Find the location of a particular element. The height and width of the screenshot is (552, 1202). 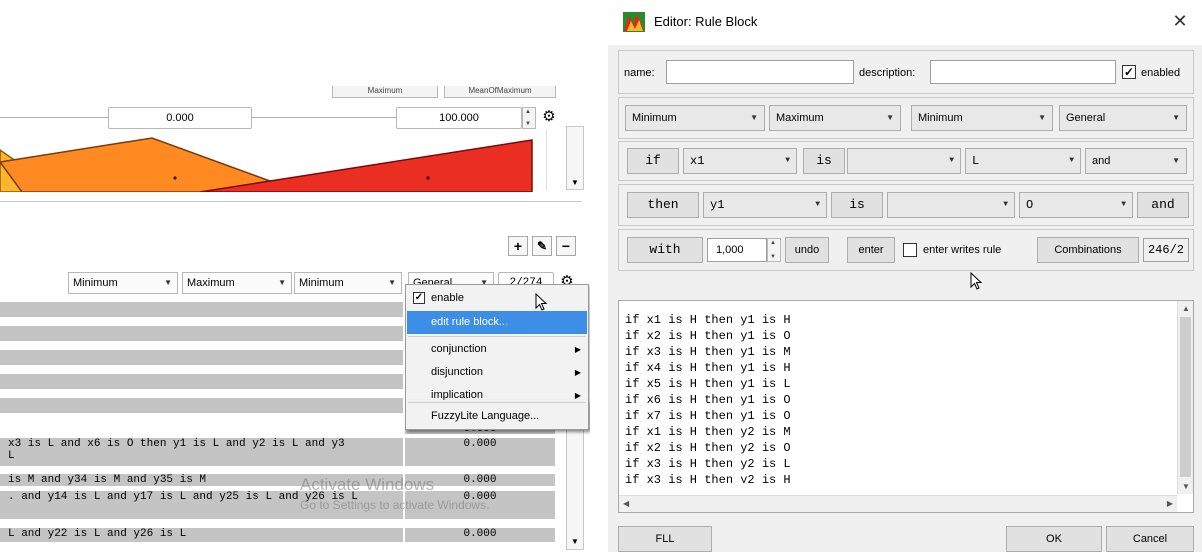

rule-line: if x3 is H then y2 is L is located at coordinates (708, 464).